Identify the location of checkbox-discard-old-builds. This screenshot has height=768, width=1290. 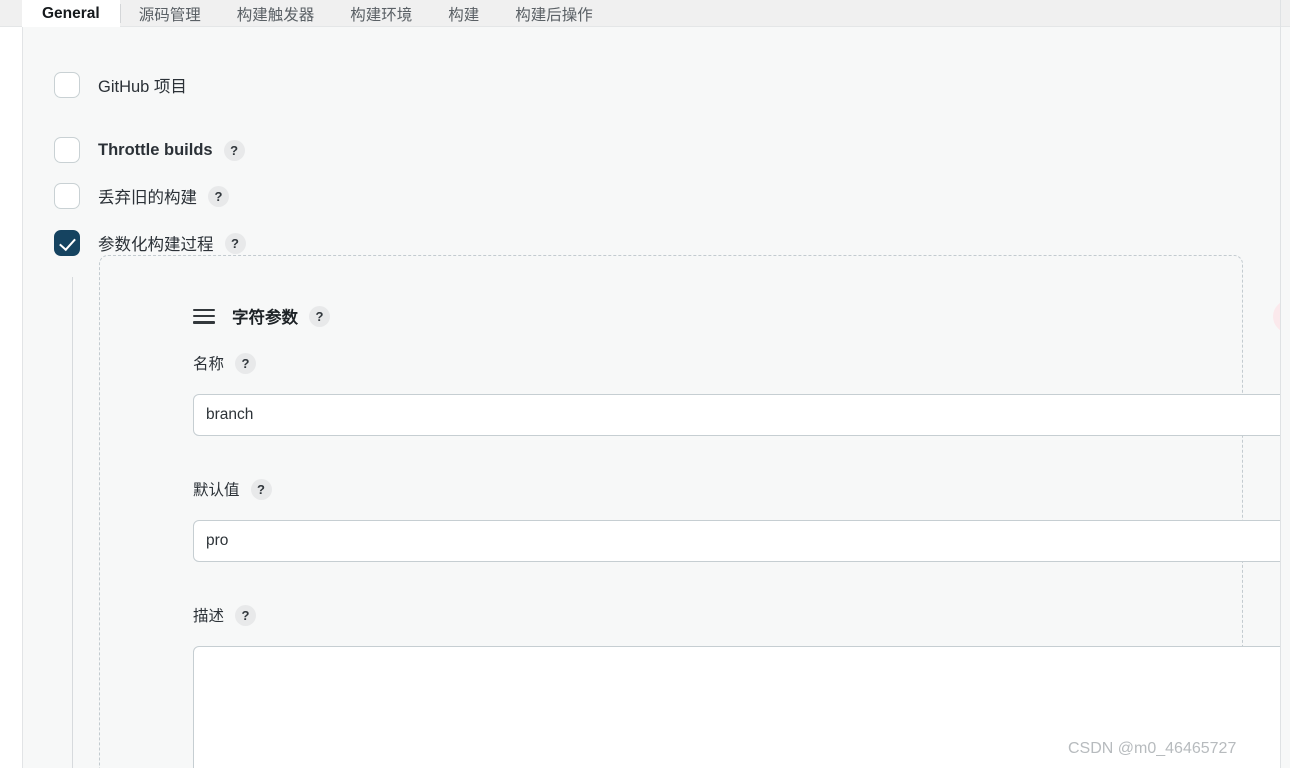
(67, 196).